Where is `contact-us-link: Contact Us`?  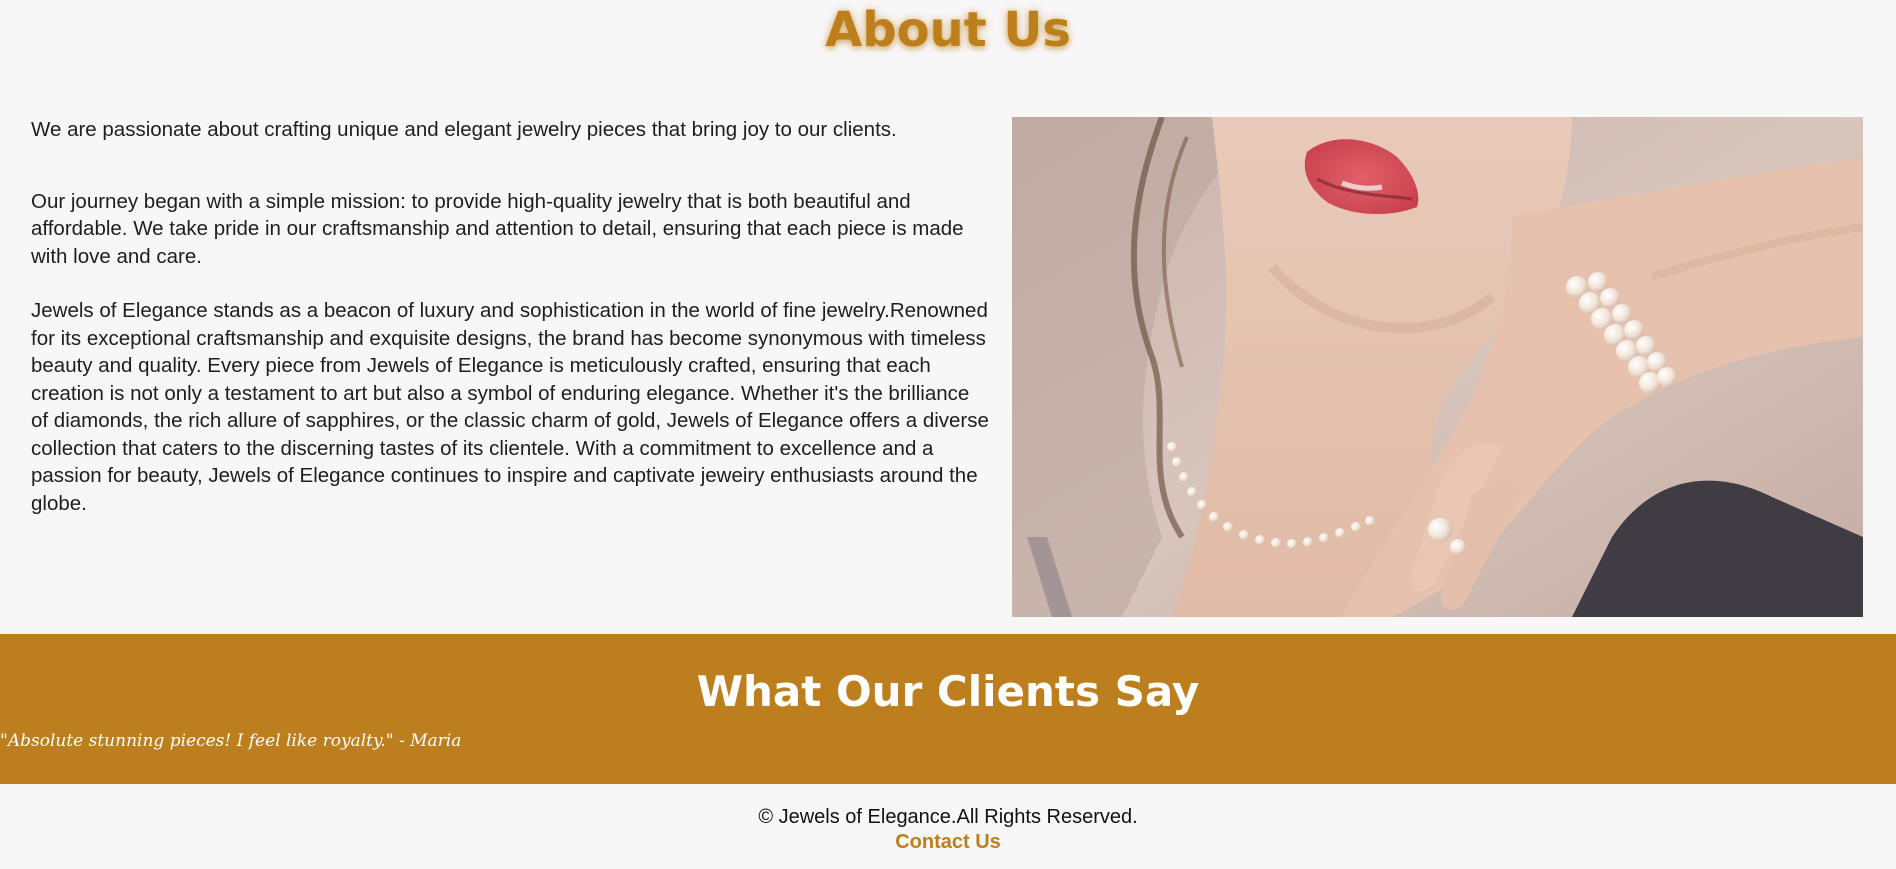 contact-us-link: Contact Us is located at coordinates (948, 842).